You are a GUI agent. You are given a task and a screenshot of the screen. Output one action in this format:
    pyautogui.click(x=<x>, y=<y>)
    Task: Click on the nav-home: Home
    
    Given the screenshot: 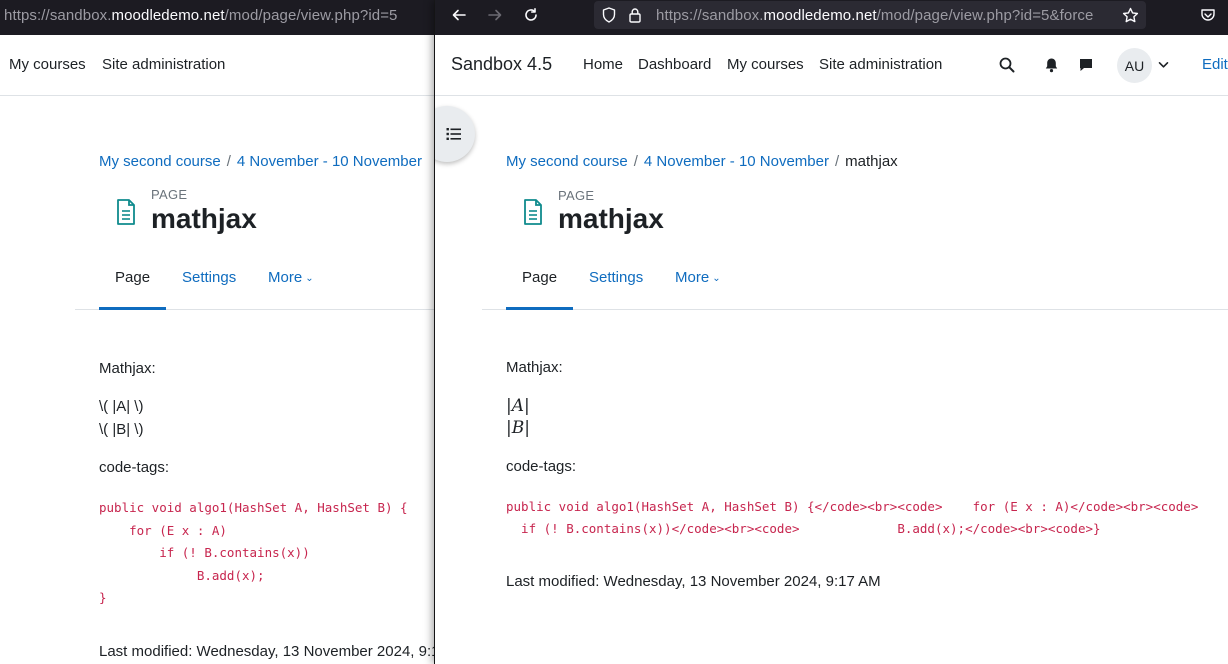 What is the action you would take?
    pyautogui.click(x=603, y=64)
    